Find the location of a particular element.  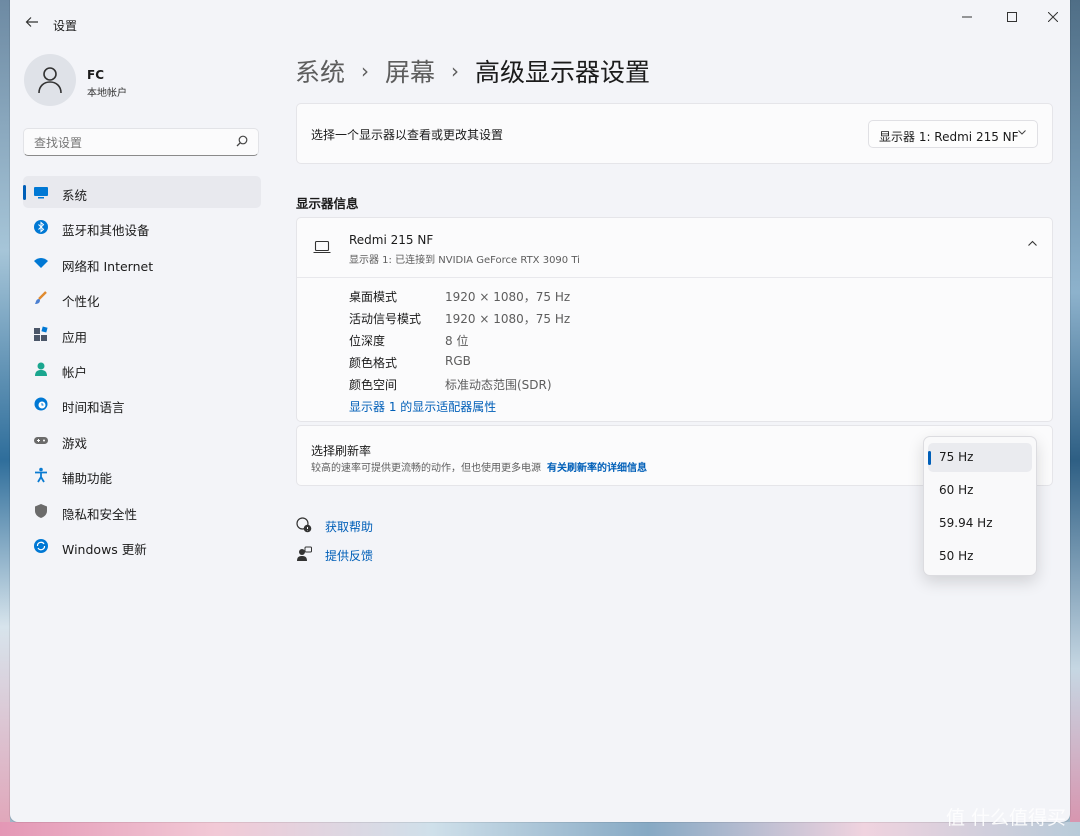

info-key: 位深度 is located at coordinates (367, 341).